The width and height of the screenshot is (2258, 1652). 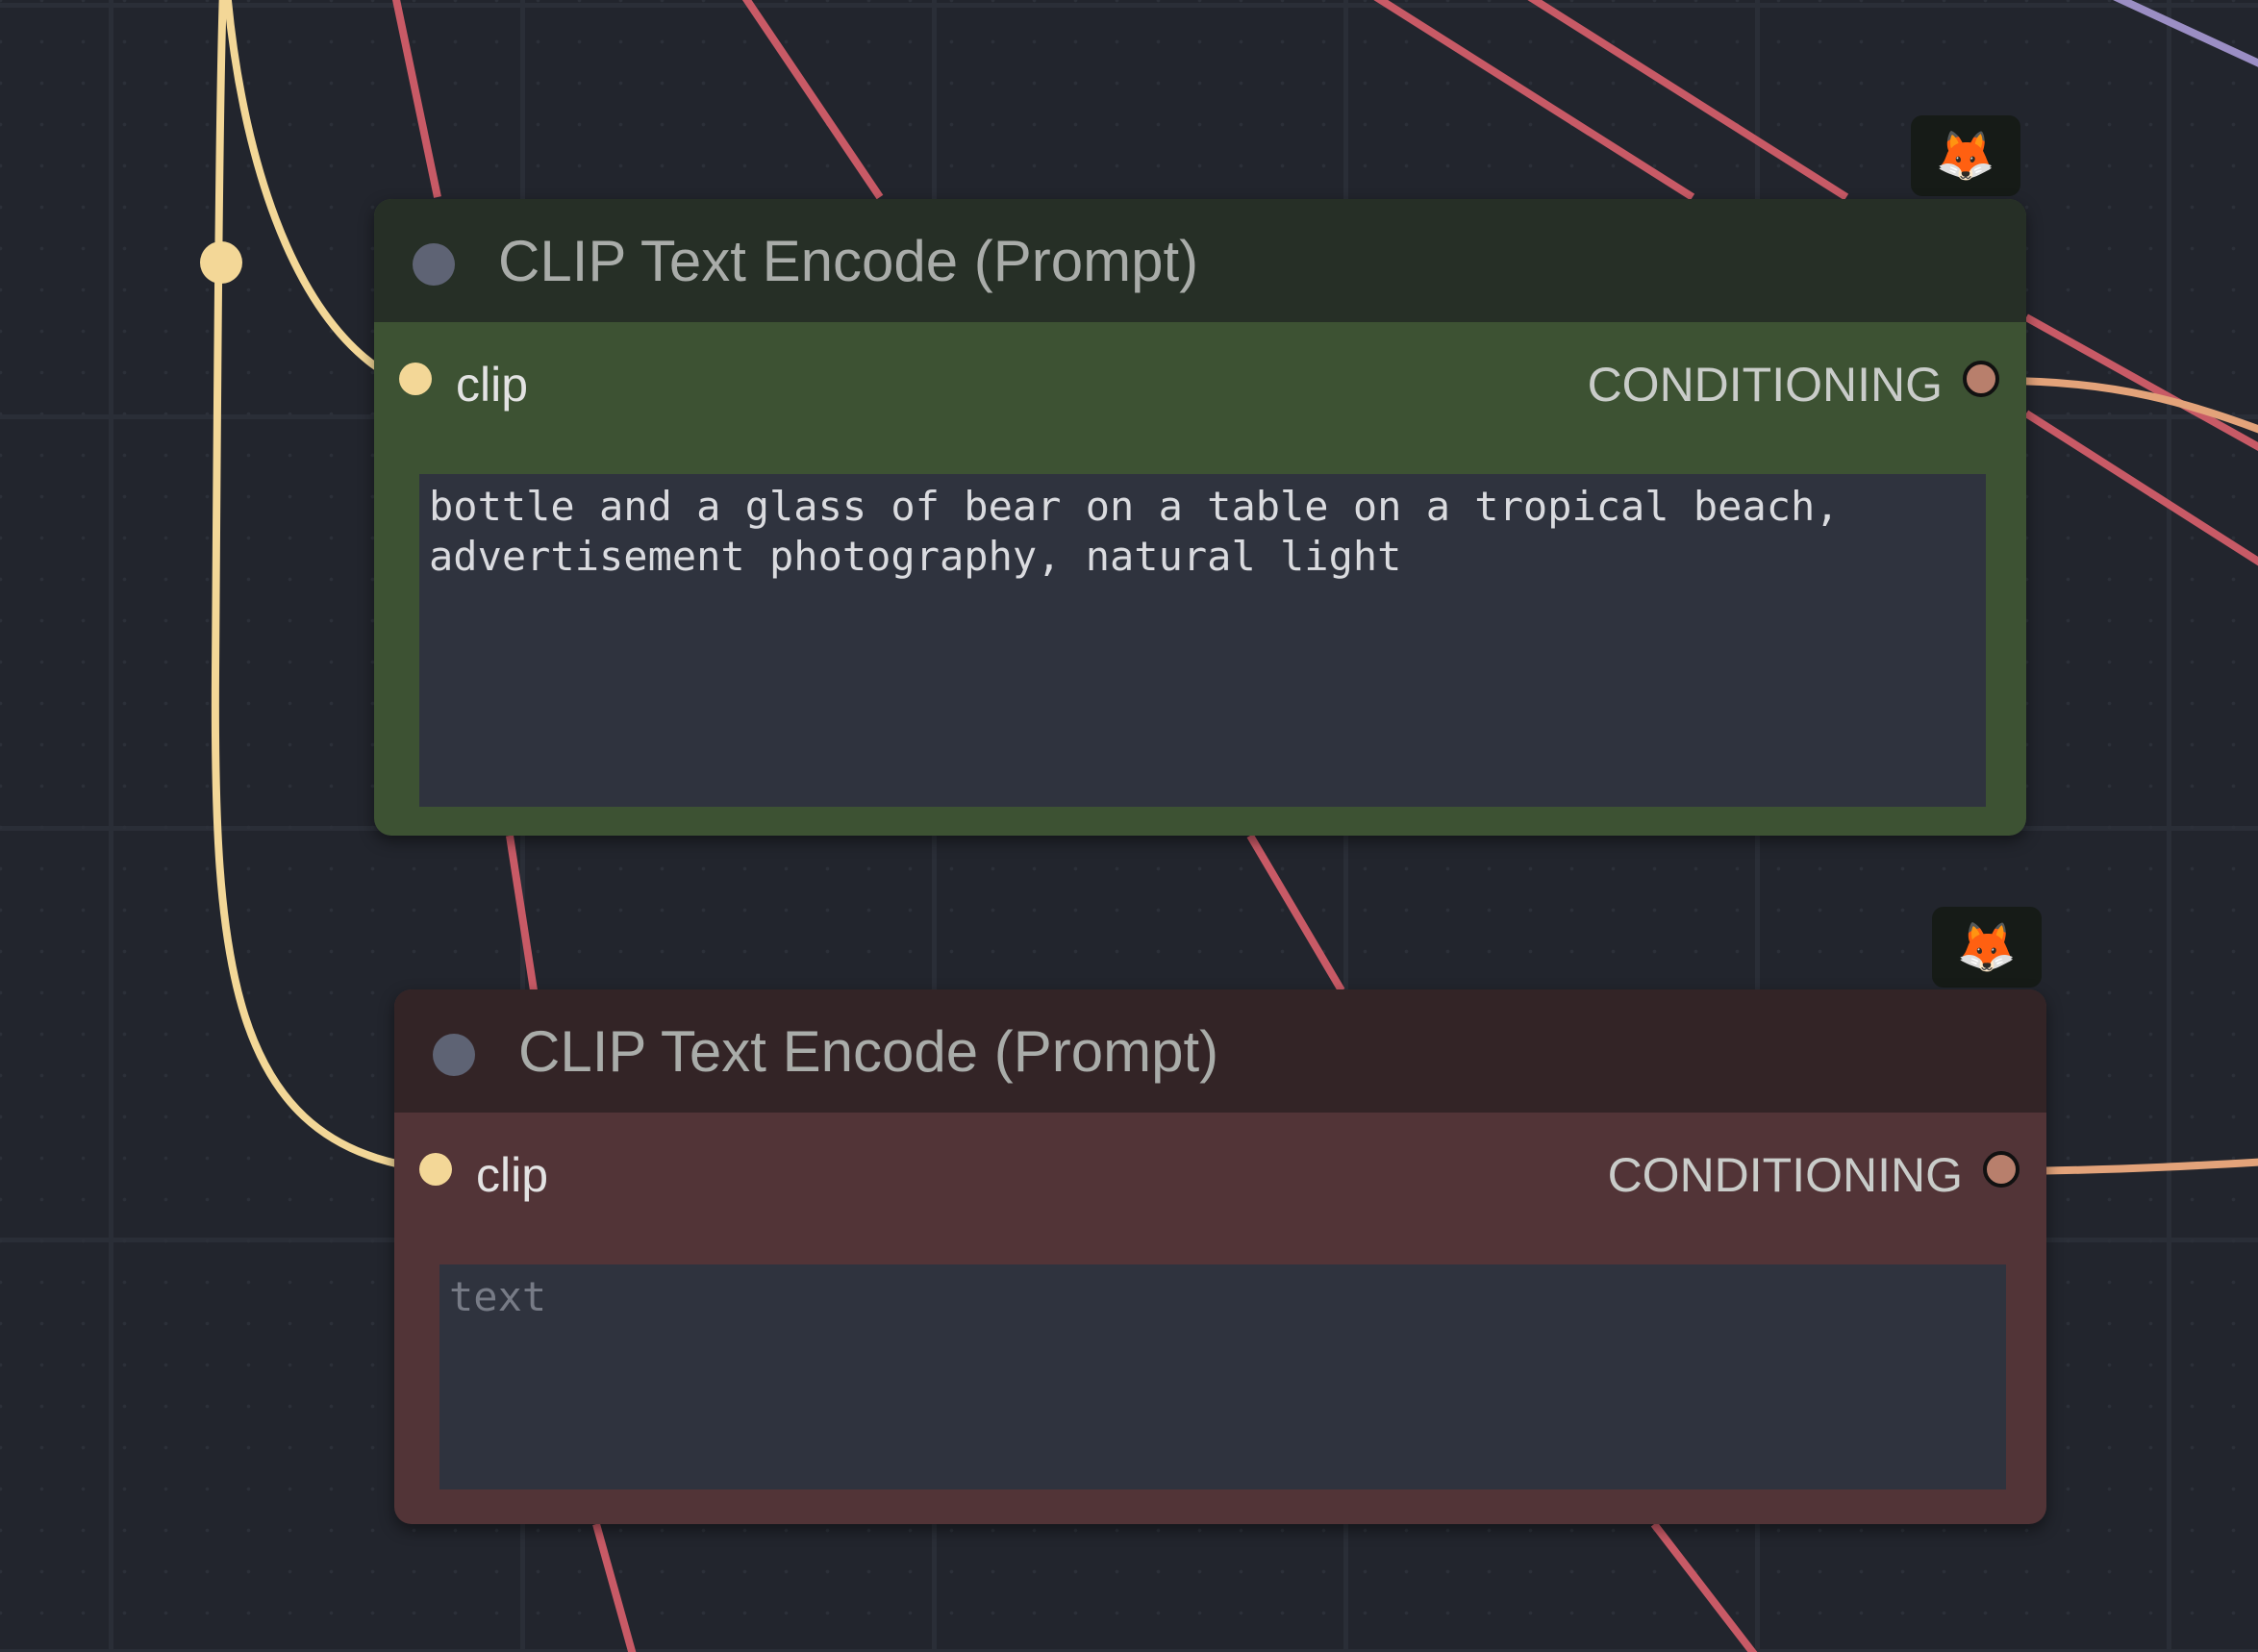 What do you see at coordinates (2185, 34) in the screenshot?
I see `latent-wire` at bounding box center [2185, 34].